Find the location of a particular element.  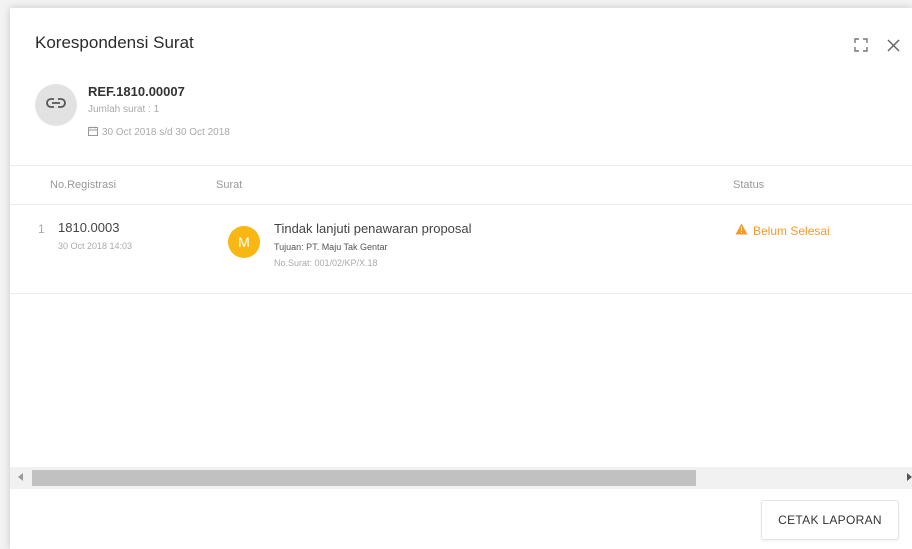

letter-recipient: Tujuan: PT. Maju Tak Gentar is located at coordinates (331, 247).